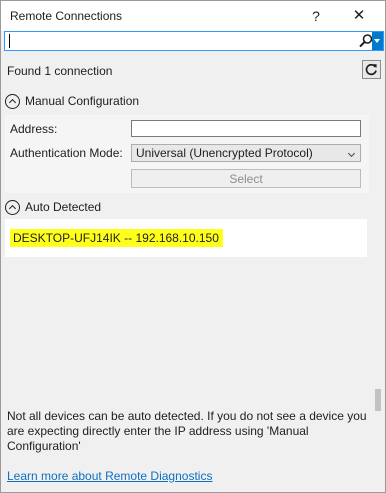  I want to click on help-button: ?, so click(316, 16).